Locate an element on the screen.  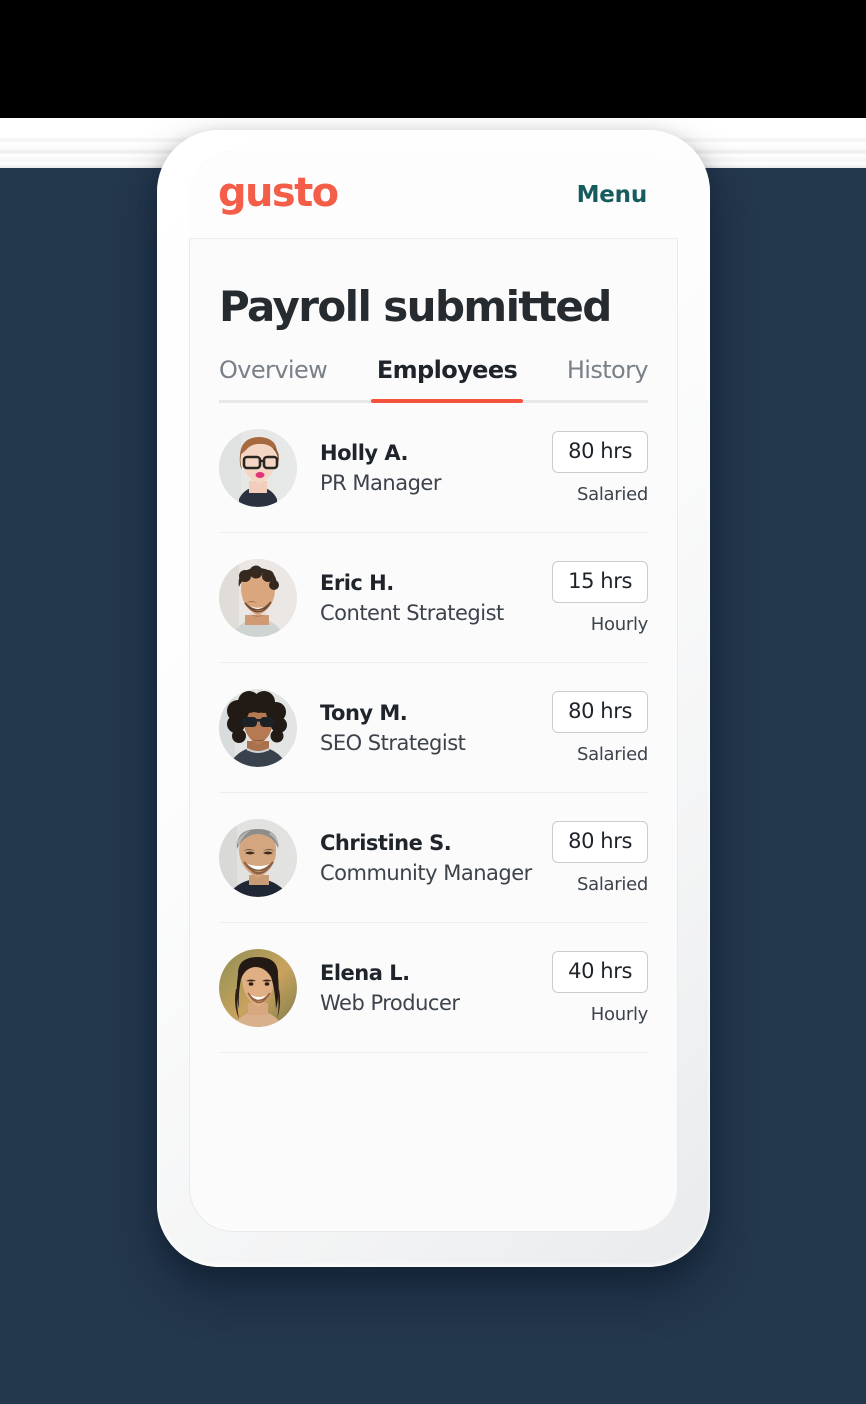
avatar-eric is located at coordinates (258, 597).